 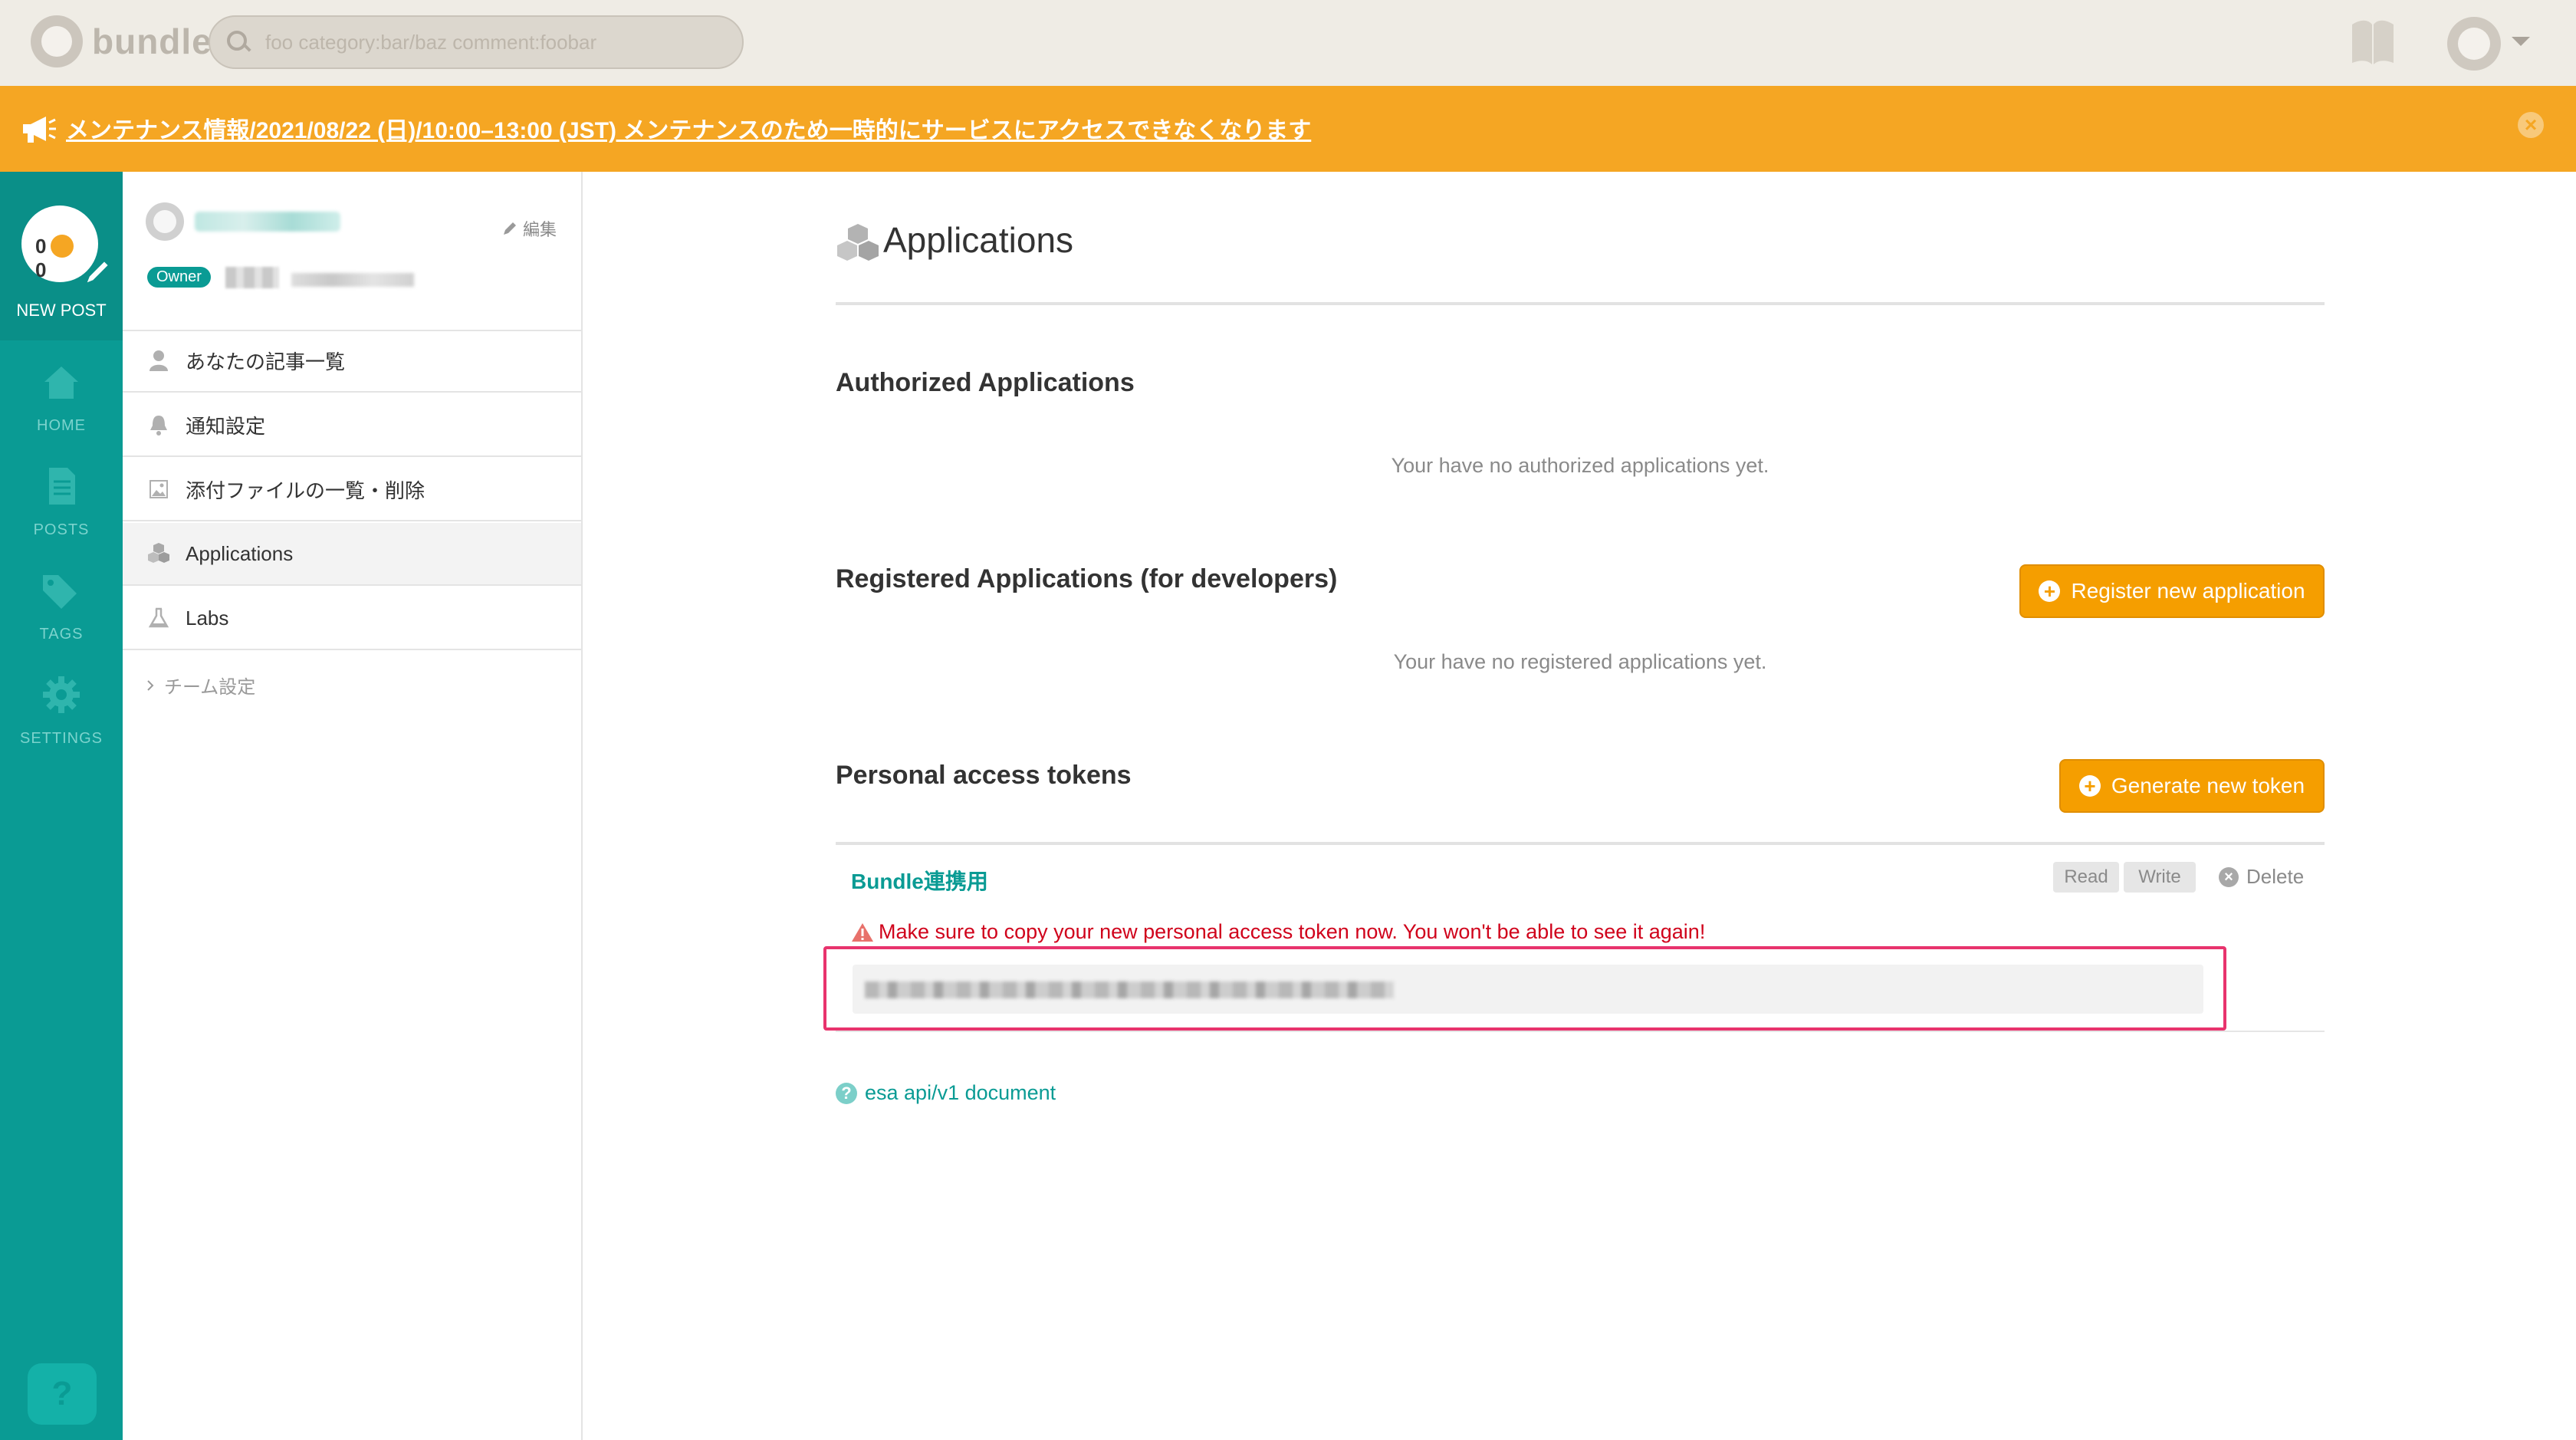 I want to click on app-logo: bundle, so click(x=122, y=41).